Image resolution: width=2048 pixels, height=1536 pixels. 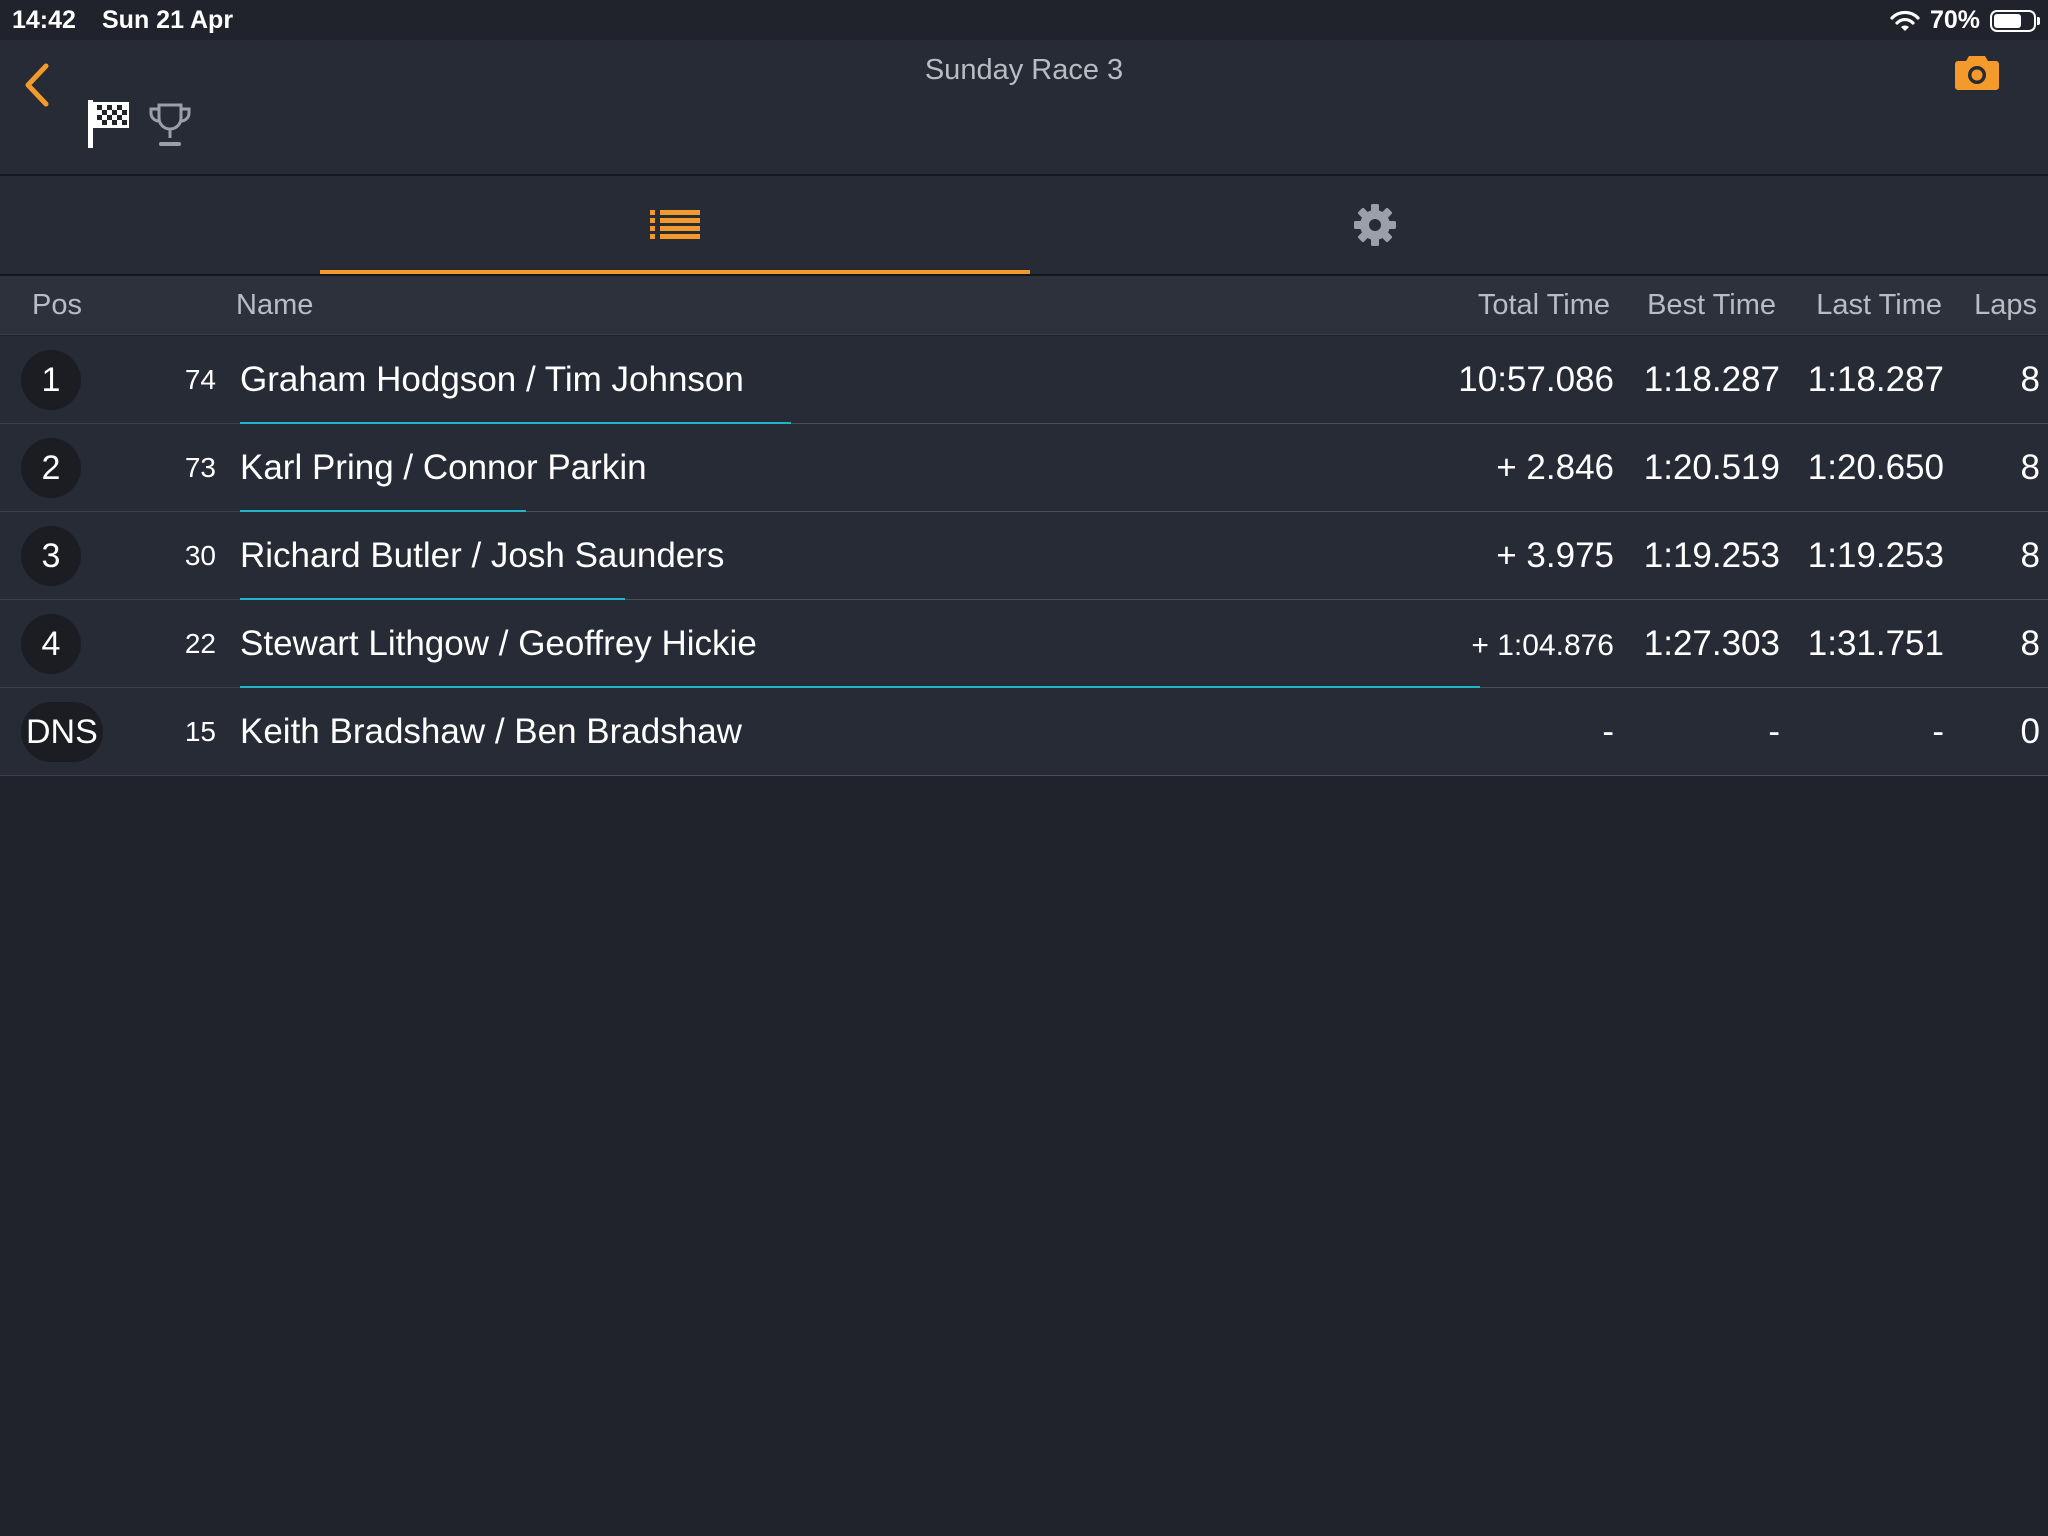 I want to click on total-time: + 2.846, so click(x=1555, y=467).